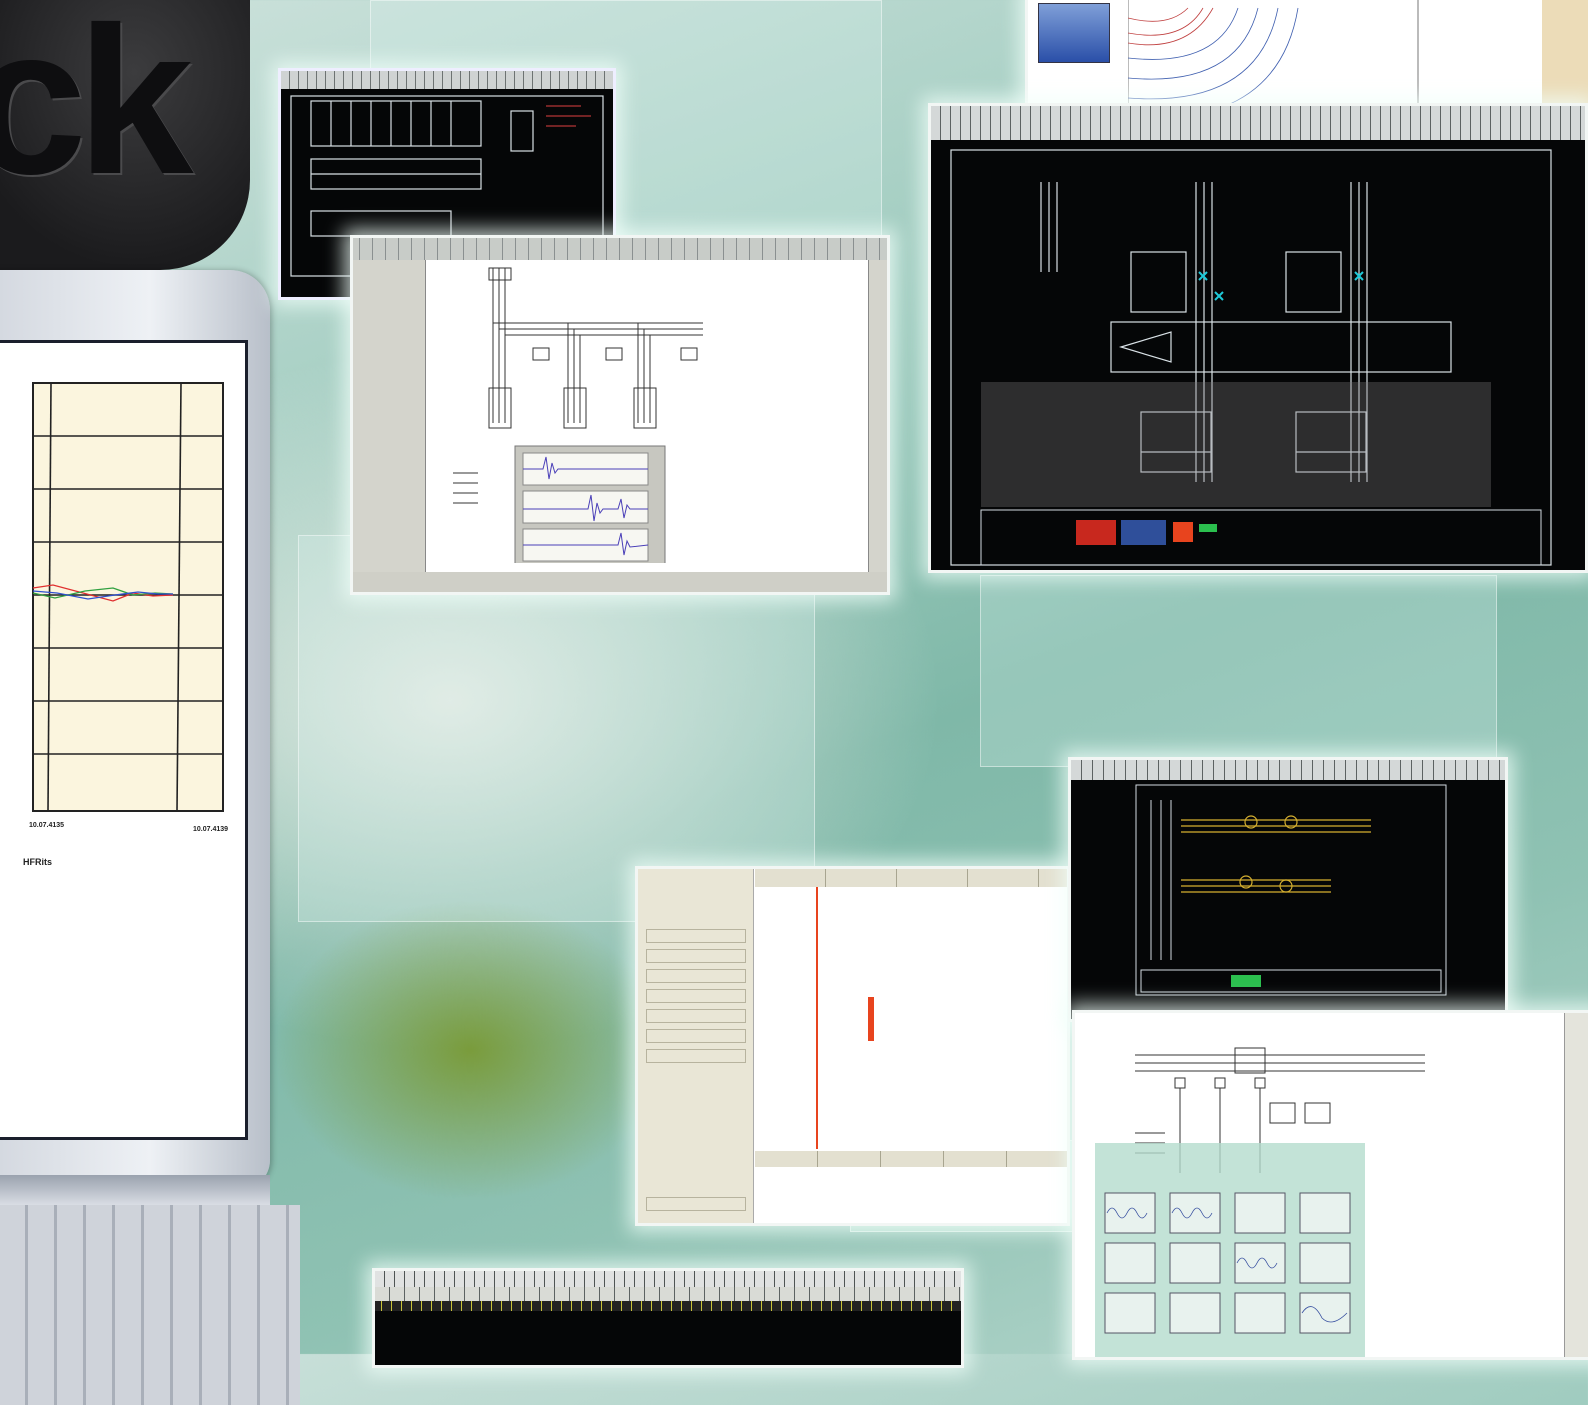 The width and height of the screenshot is (1588, 1405). I want to click on settings-window, so click(852, 1046).